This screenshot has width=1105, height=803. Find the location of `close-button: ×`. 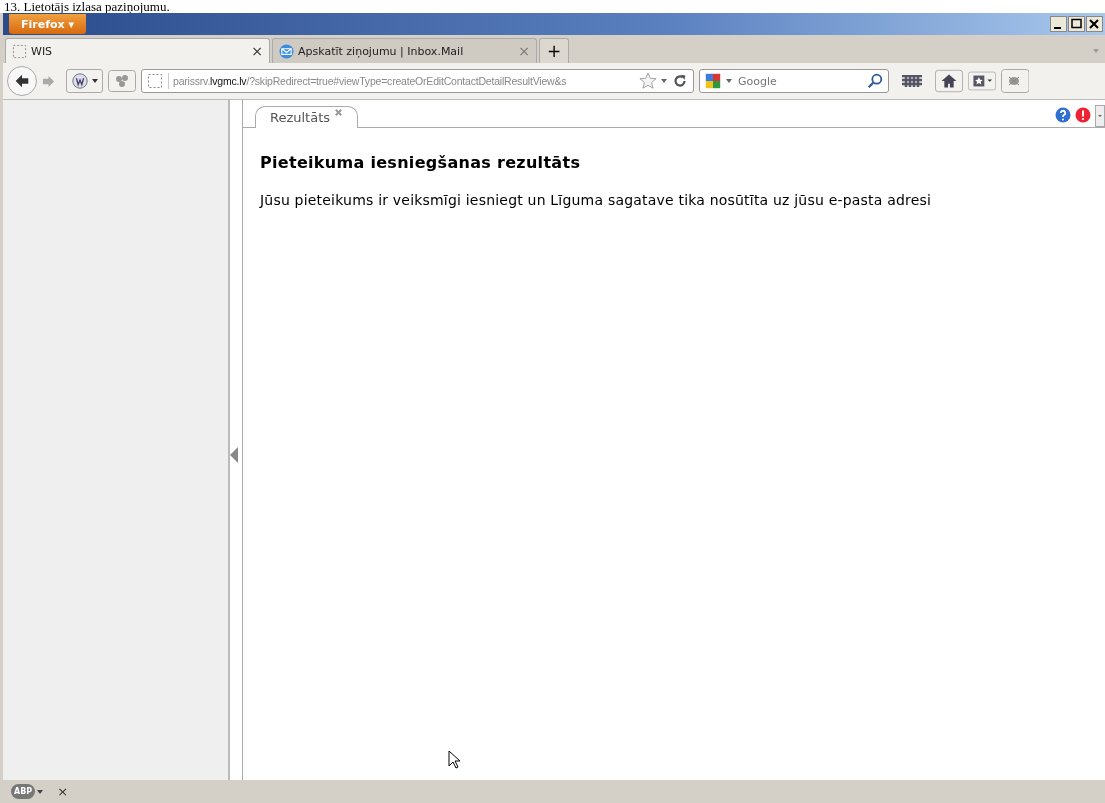

close-button: × is located at coordinates (63, 791).